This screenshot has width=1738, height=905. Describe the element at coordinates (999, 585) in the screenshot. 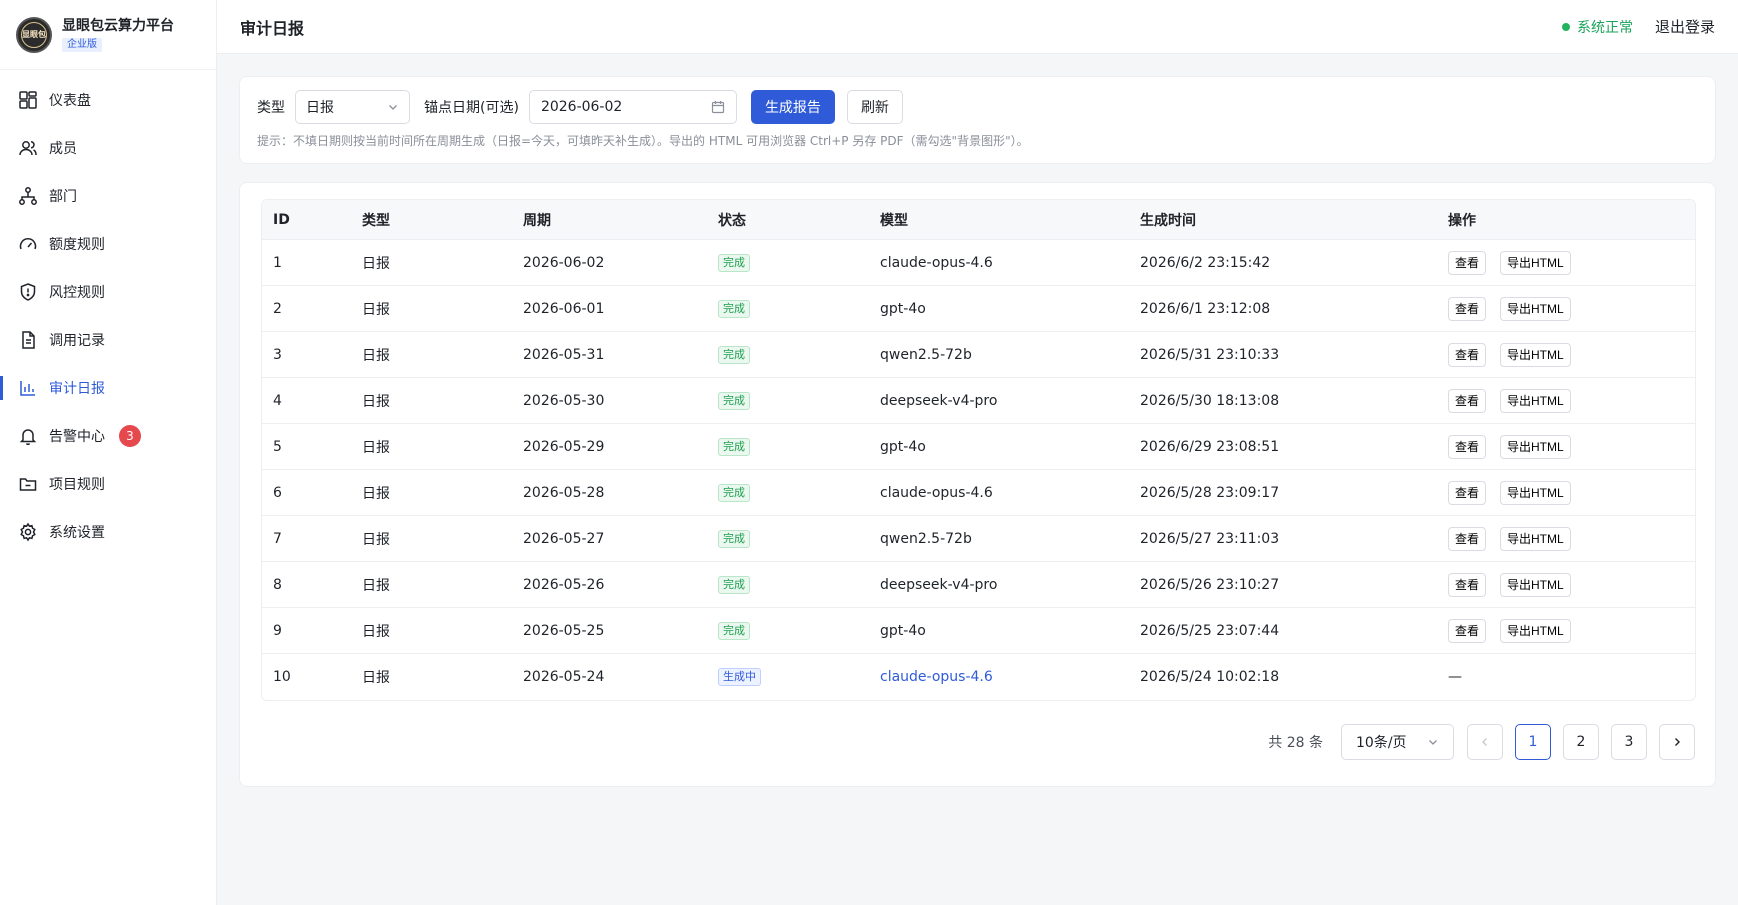

I see `cell-model: deepseek-v4-pro` at that location.